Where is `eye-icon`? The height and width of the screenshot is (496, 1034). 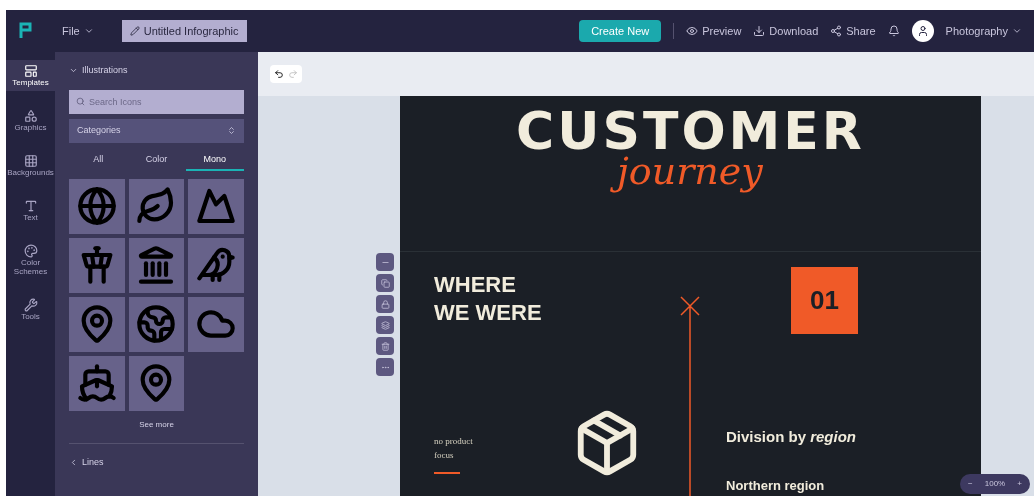
eye-icon is located at coordinates (692, 31).